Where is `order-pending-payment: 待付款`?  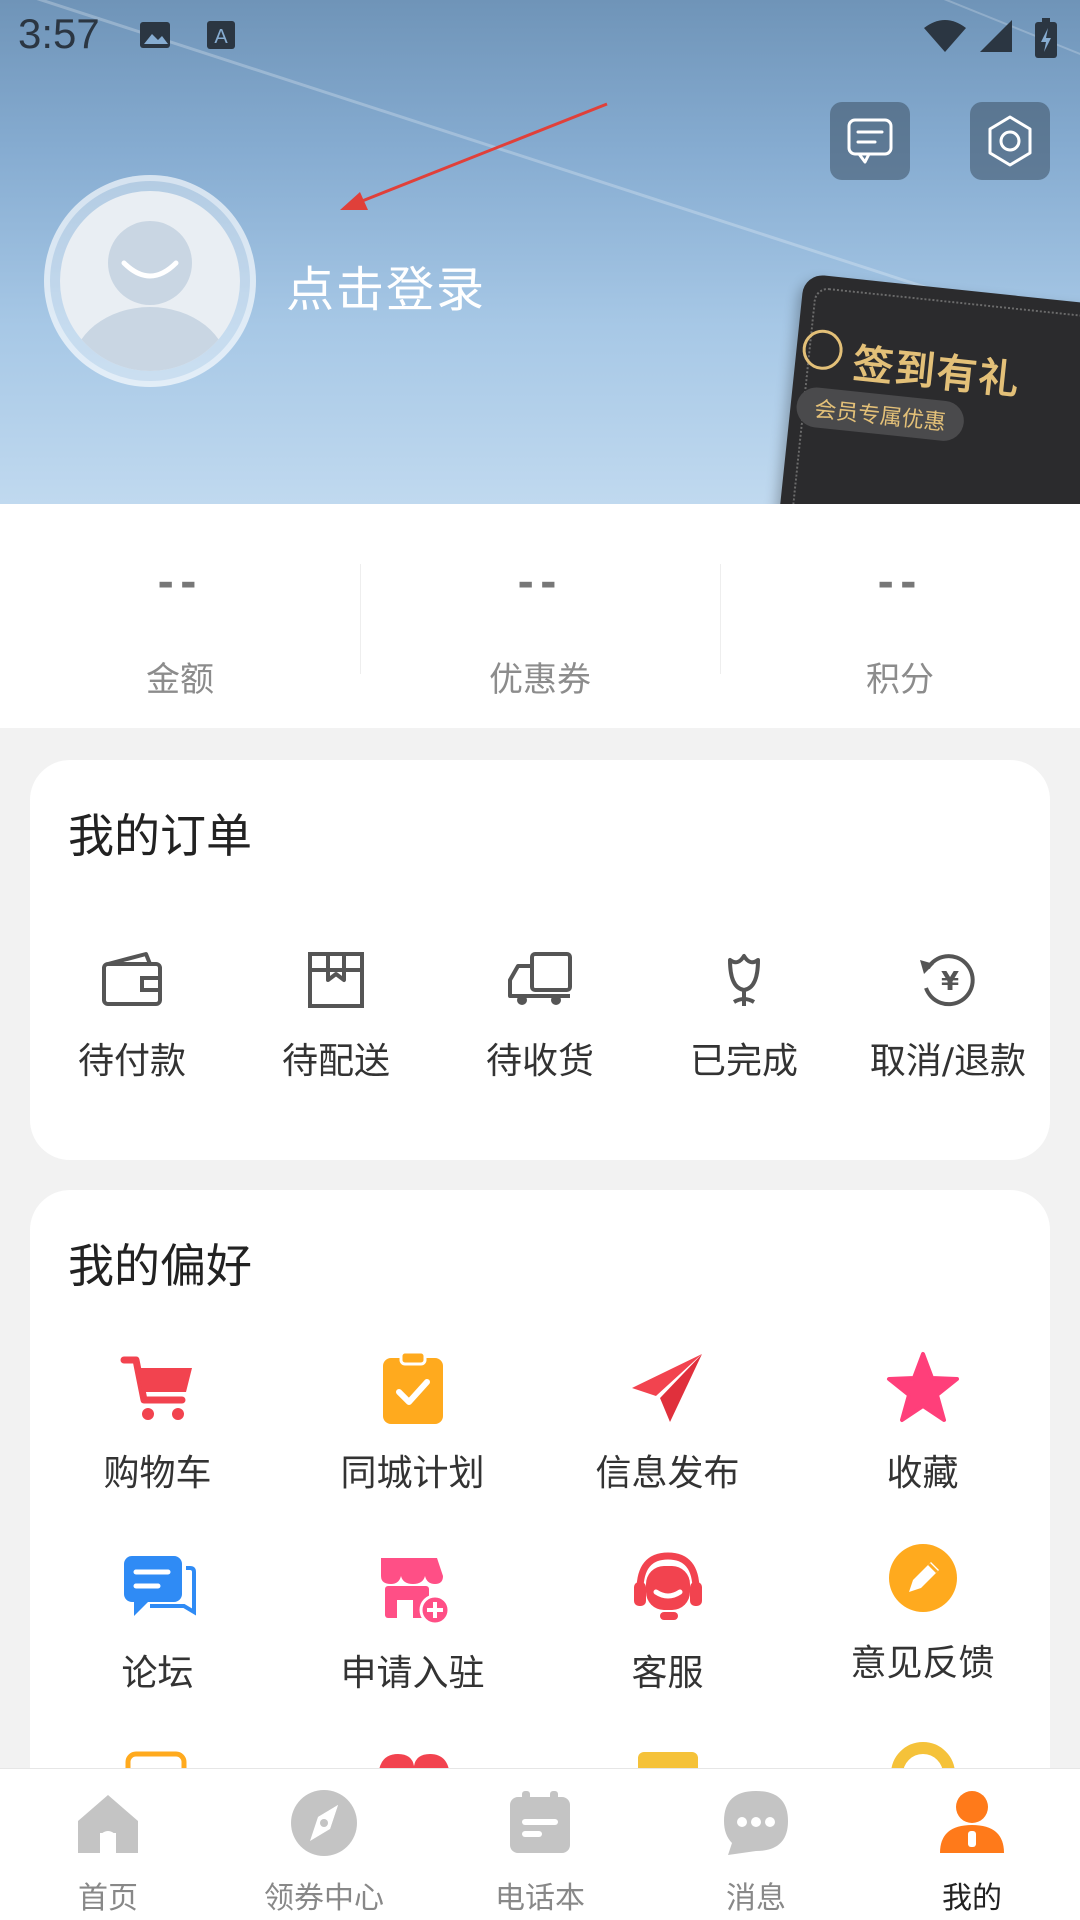
order-pending-payment: 待付款 is located at coordinates (132, 1017).